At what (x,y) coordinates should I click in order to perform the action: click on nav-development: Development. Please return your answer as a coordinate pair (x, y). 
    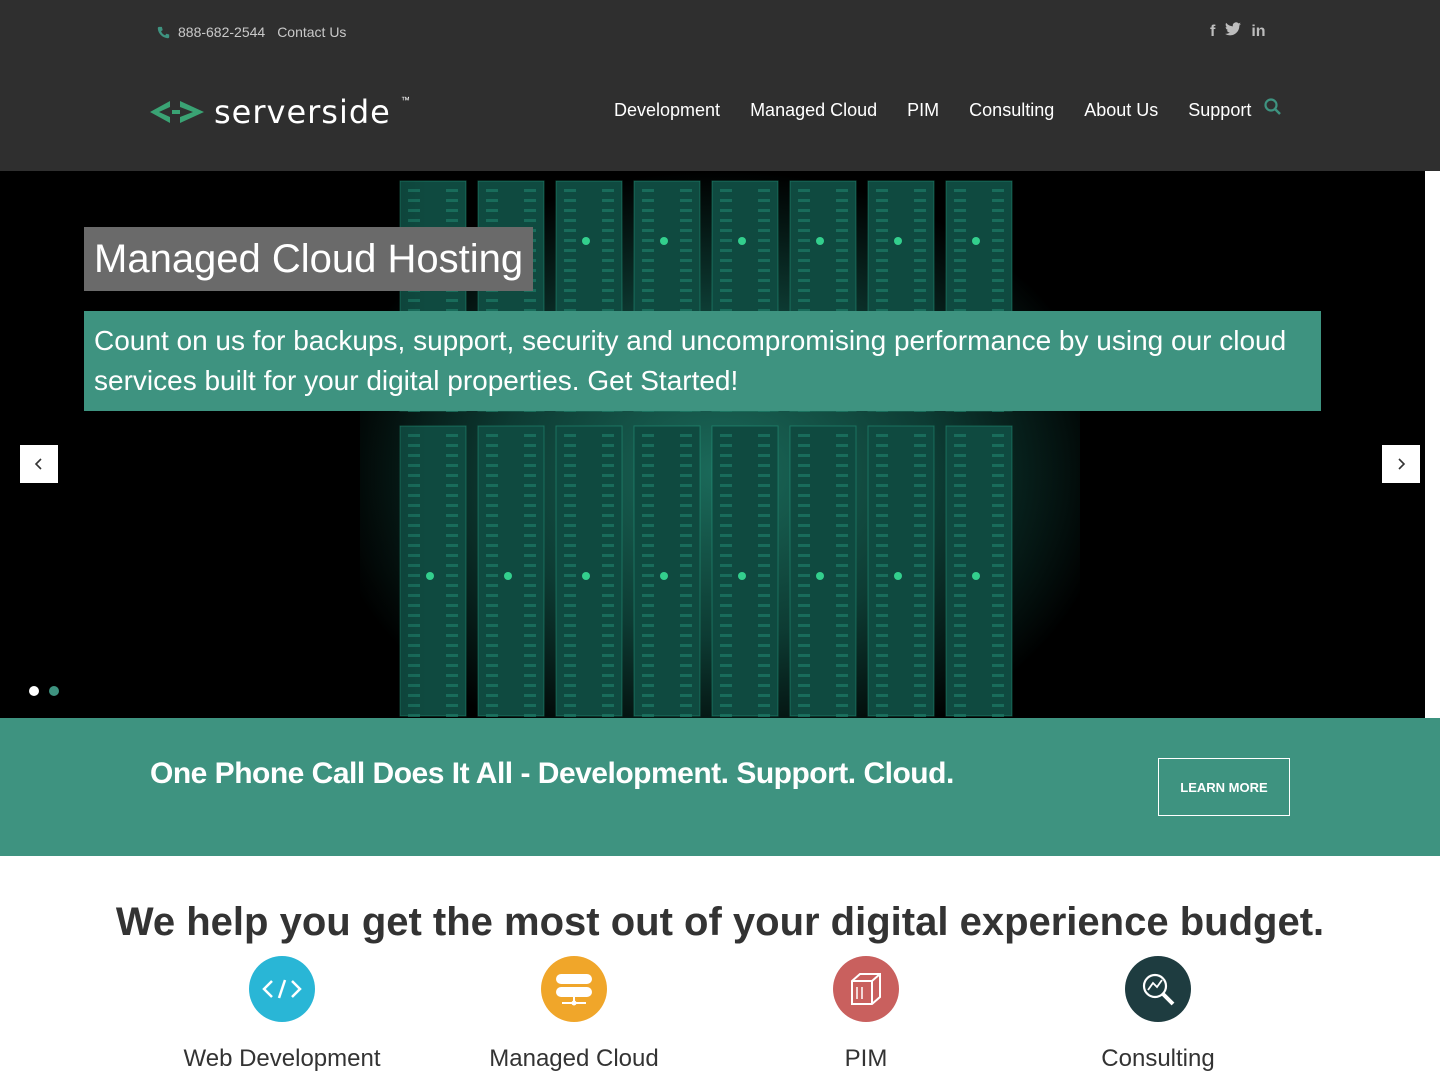
    Looking at the image, I should click on (667, 110).